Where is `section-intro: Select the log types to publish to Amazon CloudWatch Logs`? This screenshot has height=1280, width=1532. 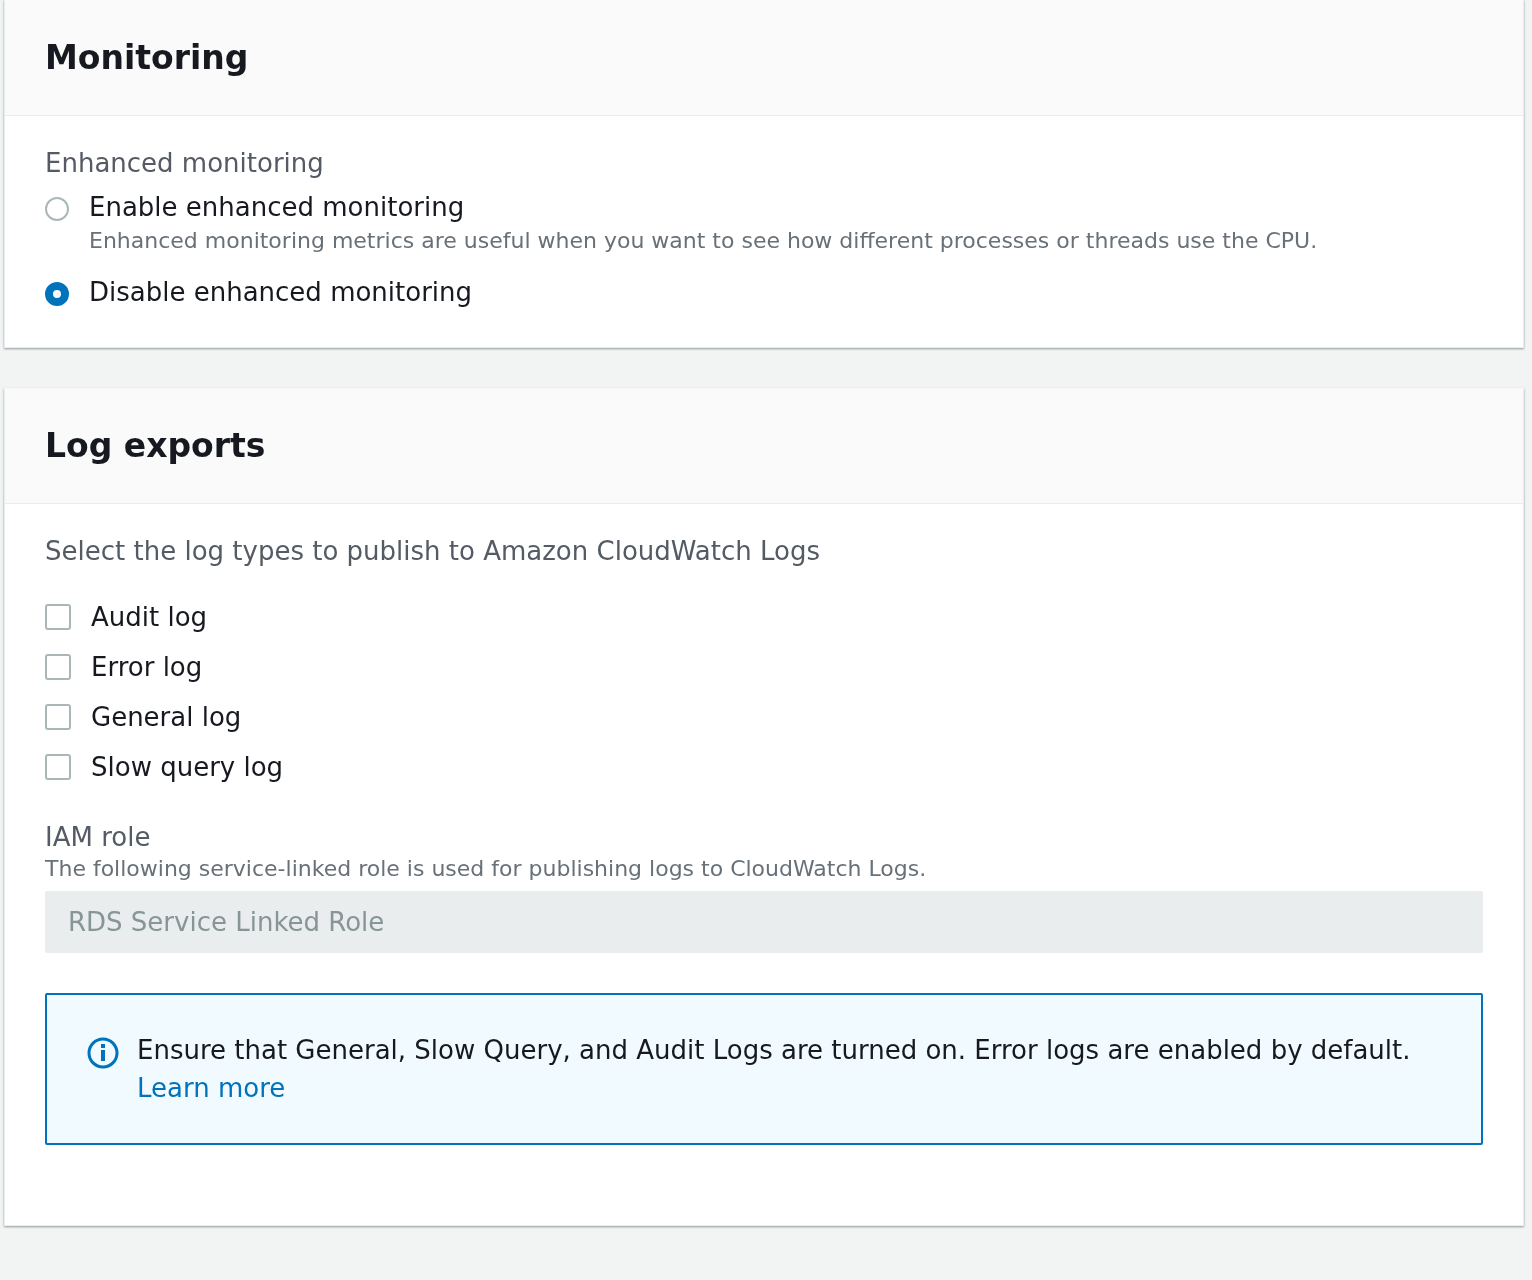 section-intro: Select the log types to publish to Amazon CloudWatch Logs is located at coordinates (433, 551).